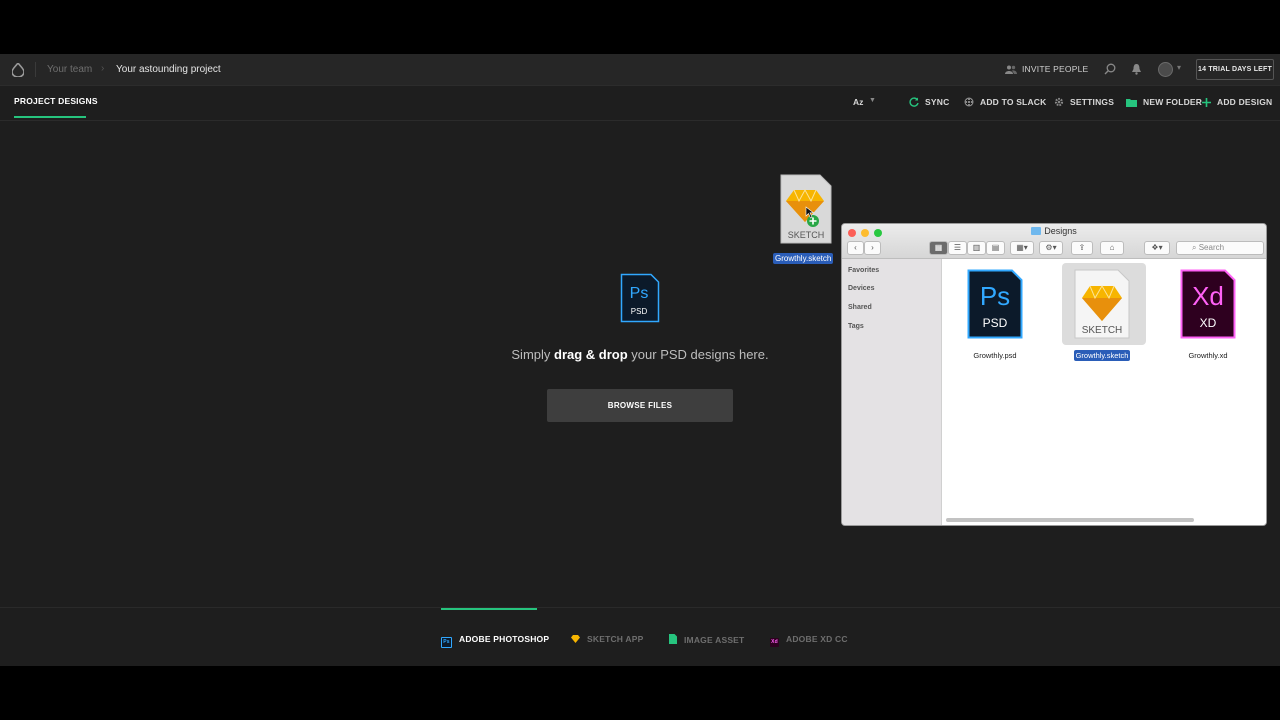 The image size is (1280, 720). Describe the element at coordinates (1208, 296) in the screenshot. I see `xd-icon-label-top: Xd` at that location.